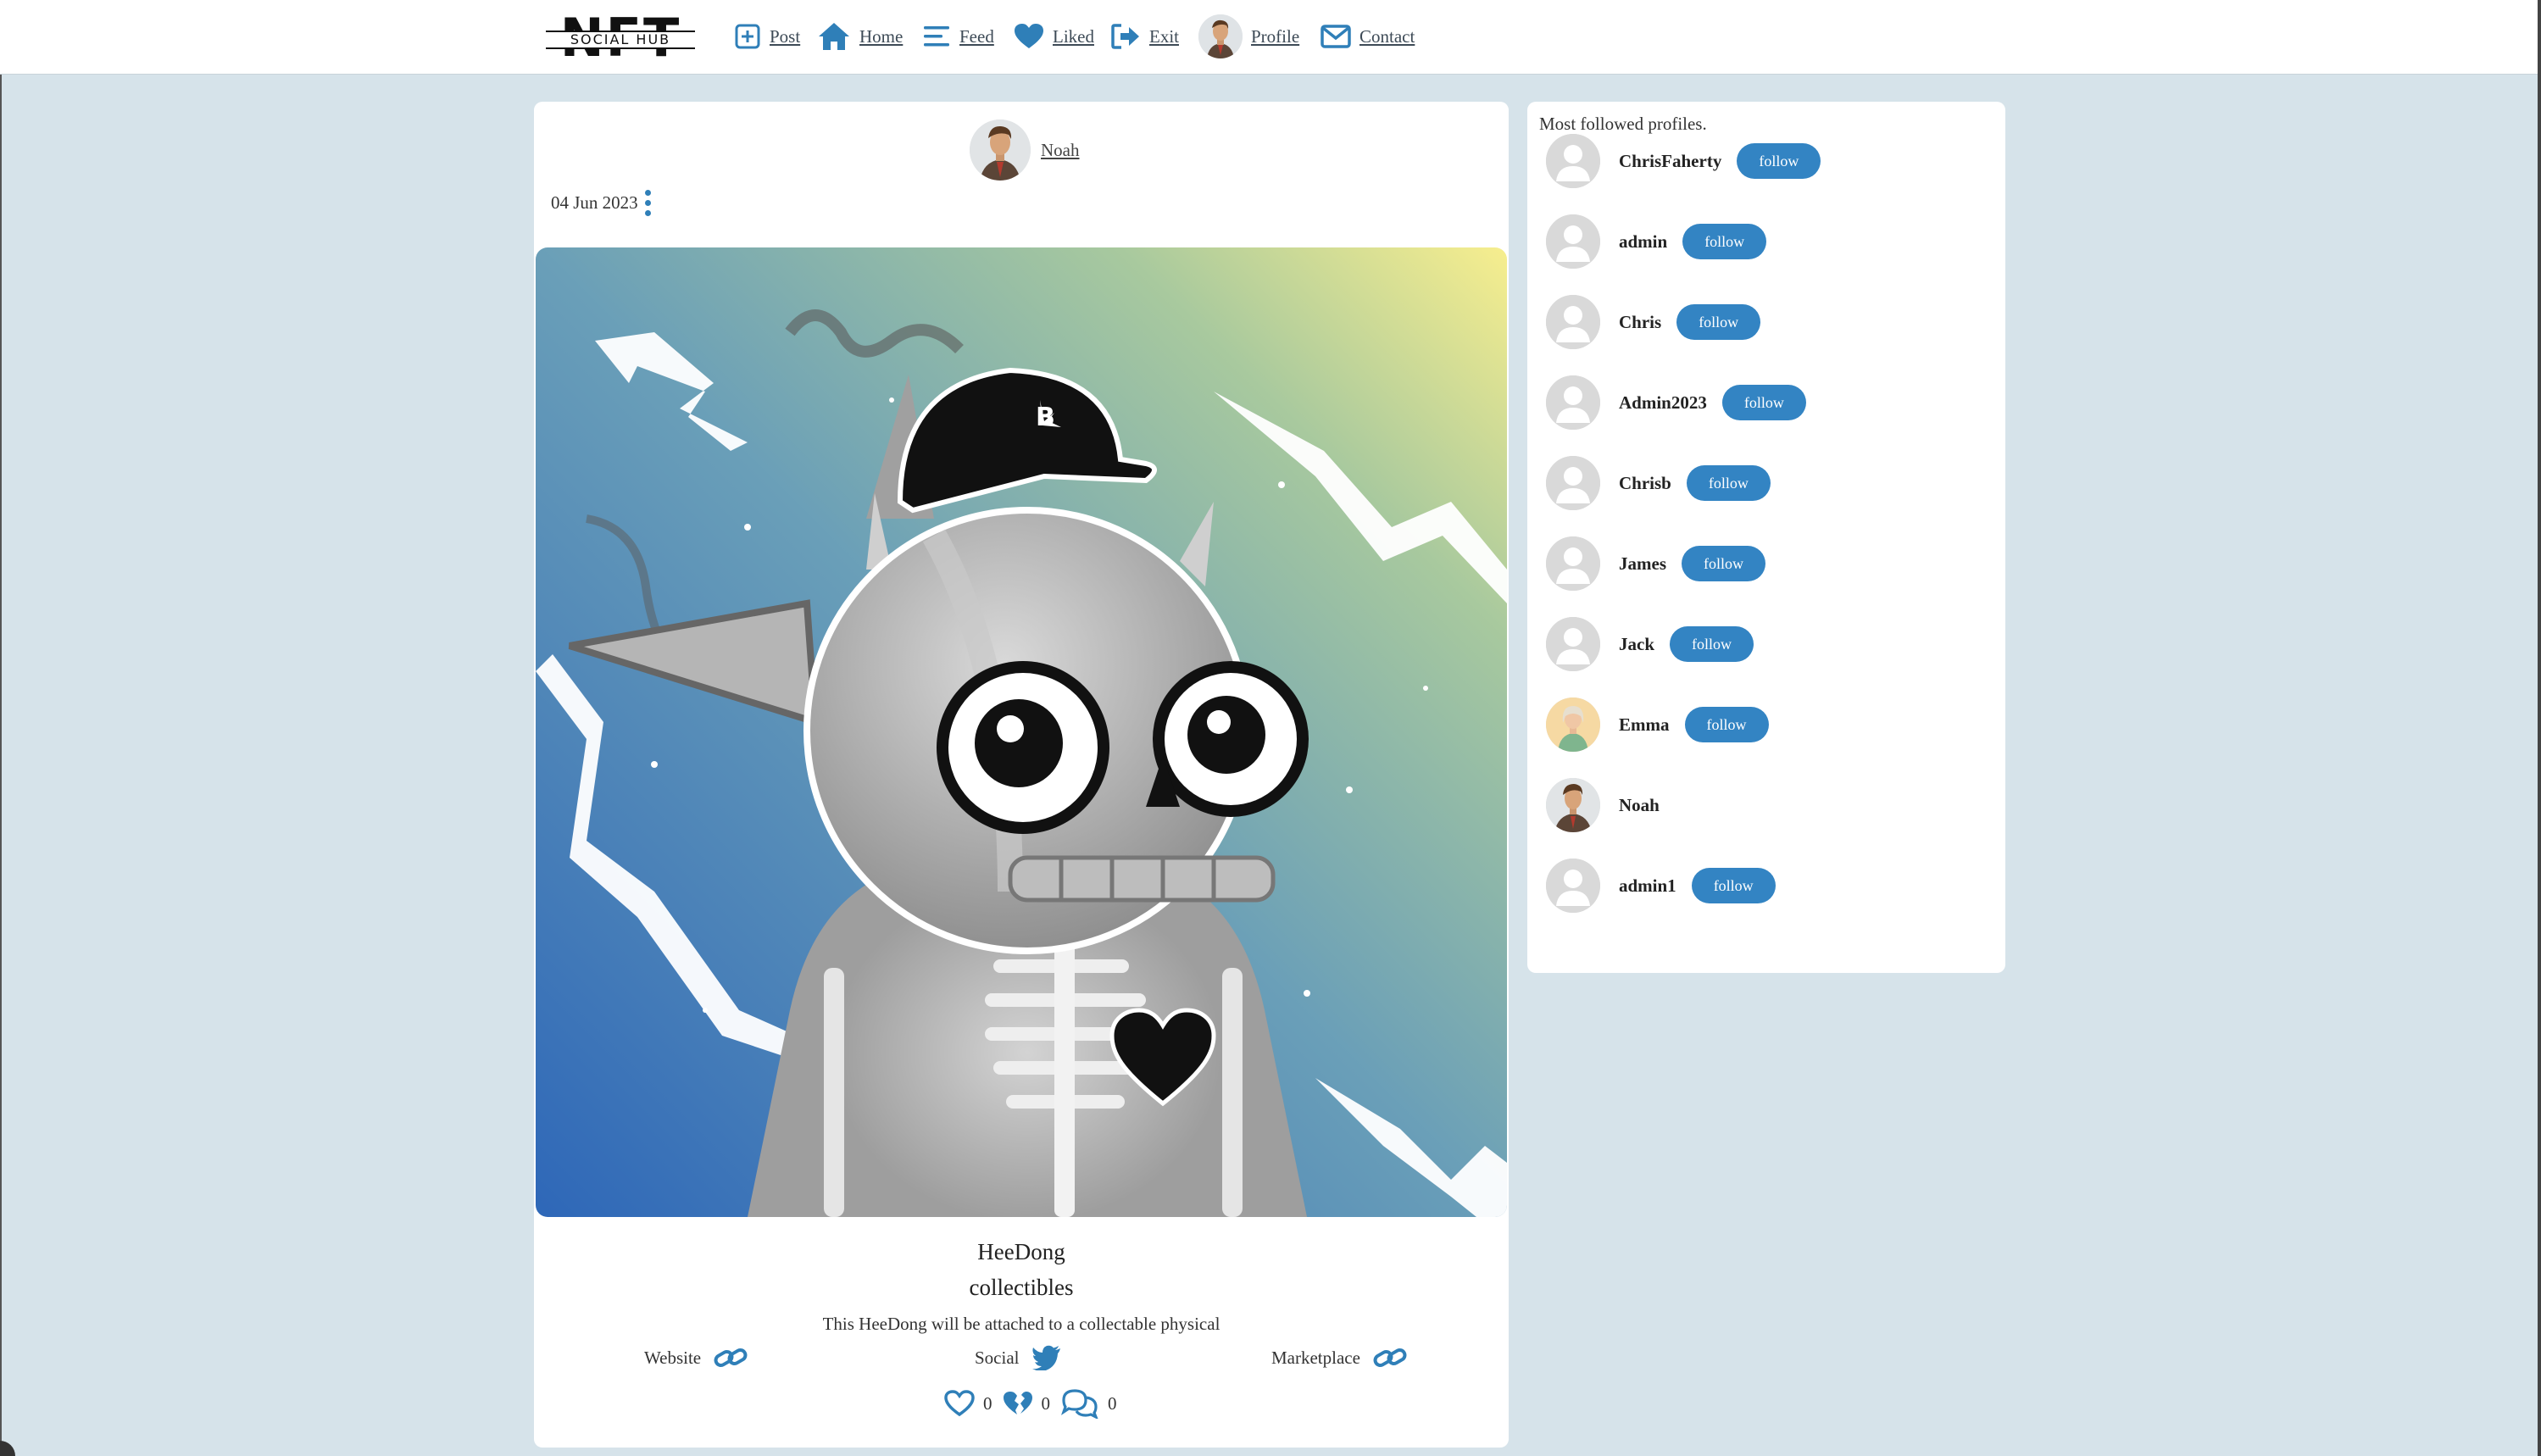 The image size is (2541, 1456). Describe the element at coordinates (8, 1449) in the screenshot. I see `window-corner` at that location.